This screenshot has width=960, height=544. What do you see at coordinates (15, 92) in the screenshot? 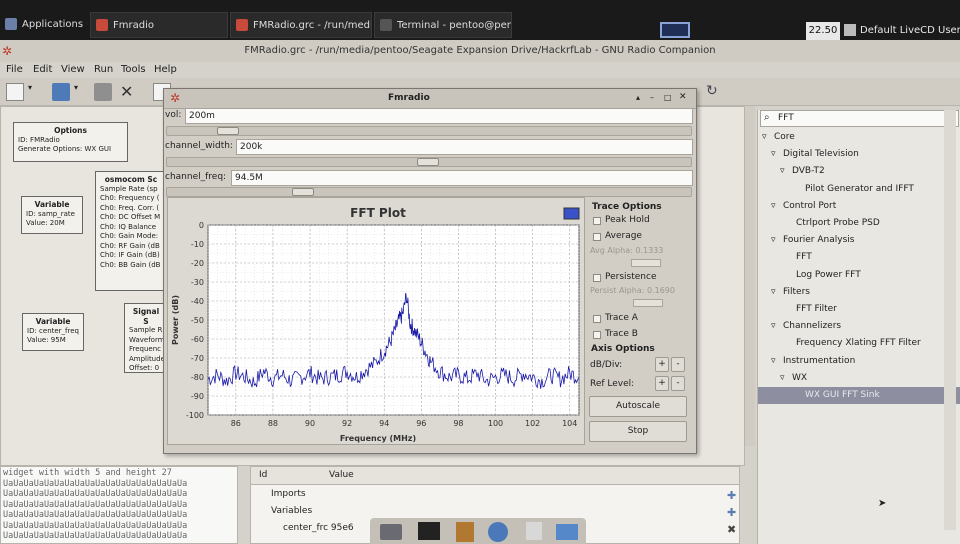
I see `new-file-icon` at bounding box center [15, 92].